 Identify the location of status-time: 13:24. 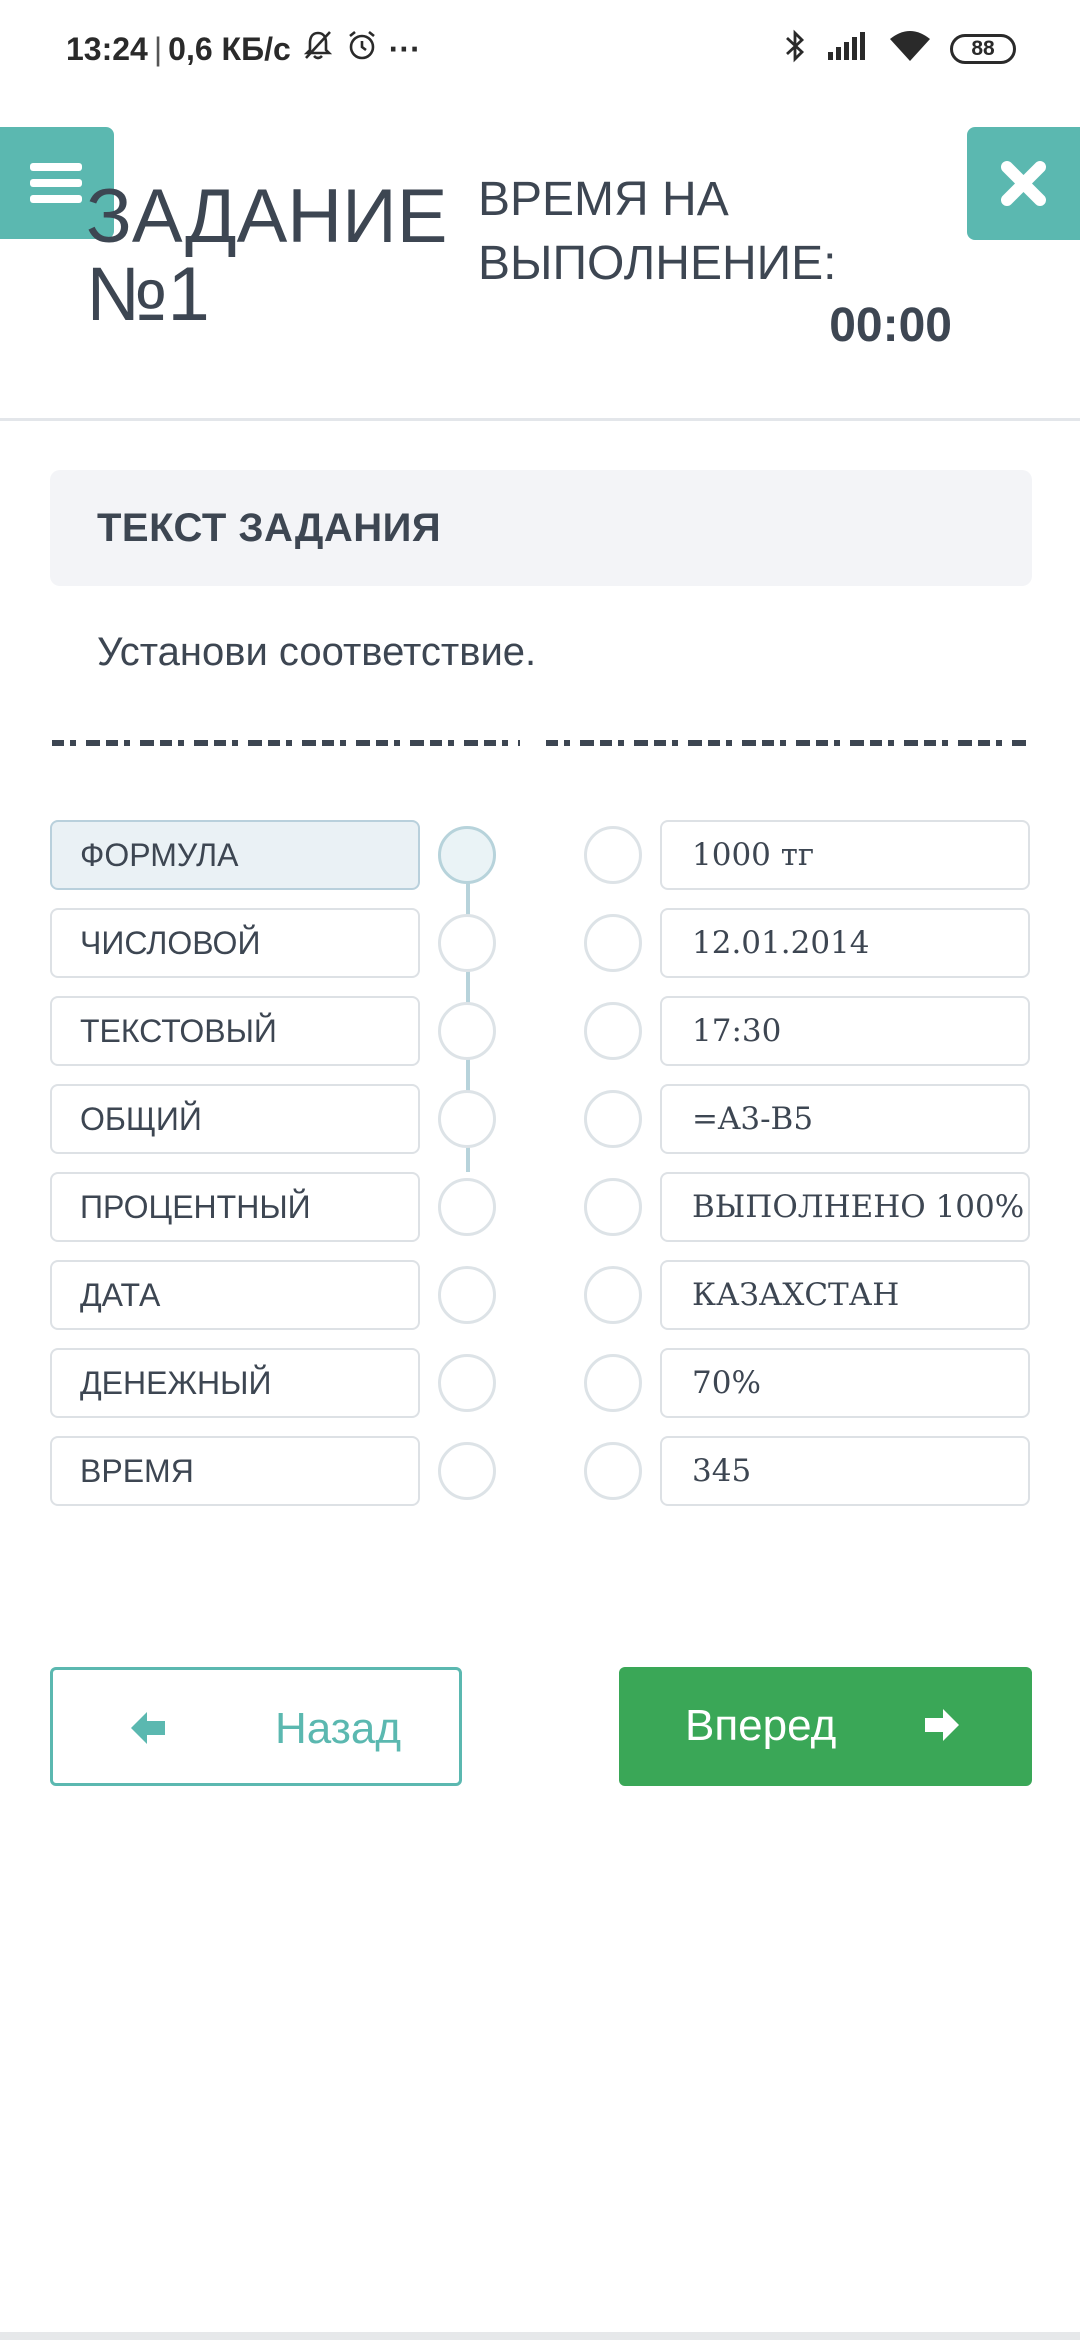
(107, 48).